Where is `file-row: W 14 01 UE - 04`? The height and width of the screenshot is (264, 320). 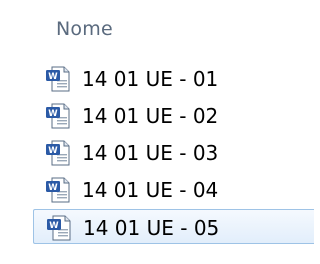
file-row: W 14 01 UE - 04 is located at coordinates (173, 189).